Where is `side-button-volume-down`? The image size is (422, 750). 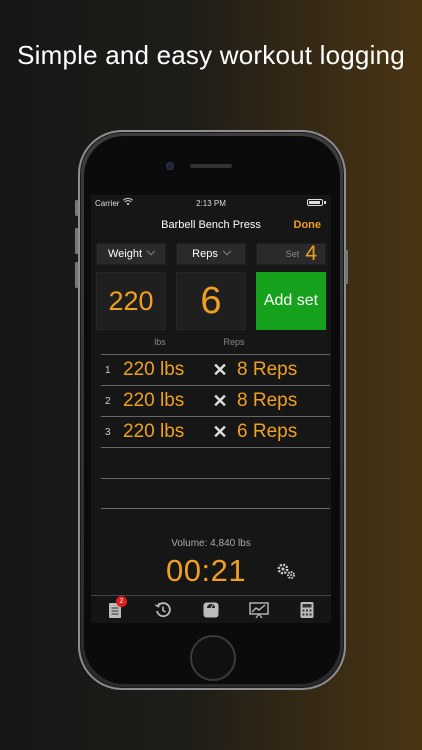
side-button-volume-down is located at coordinates (76, 275).